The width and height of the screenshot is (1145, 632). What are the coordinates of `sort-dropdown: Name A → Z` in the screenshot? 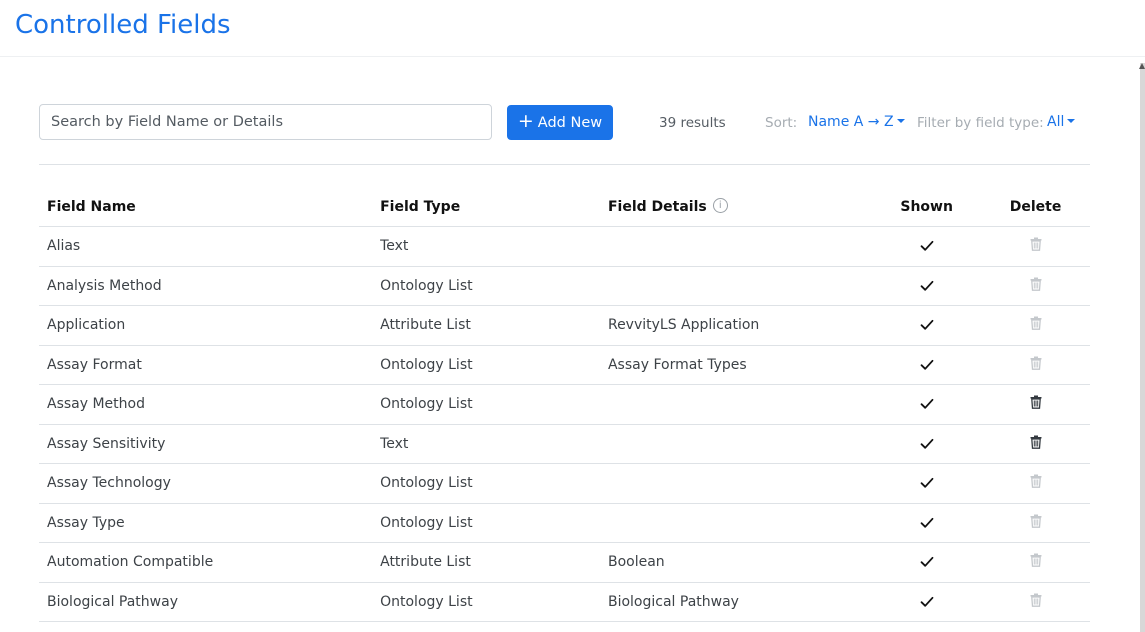 It's located at (856, 122).